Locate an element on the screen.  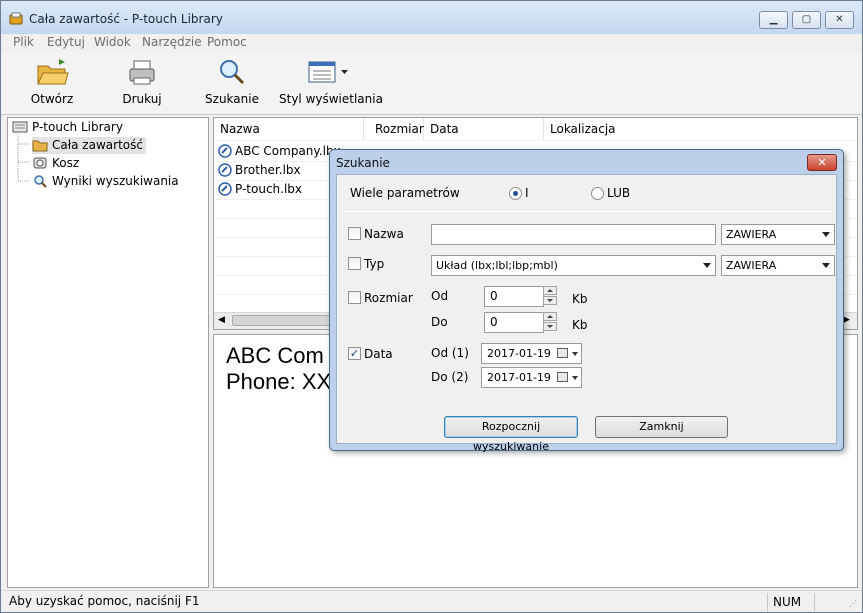
date-label: Data is located at coordinates (378, 354).